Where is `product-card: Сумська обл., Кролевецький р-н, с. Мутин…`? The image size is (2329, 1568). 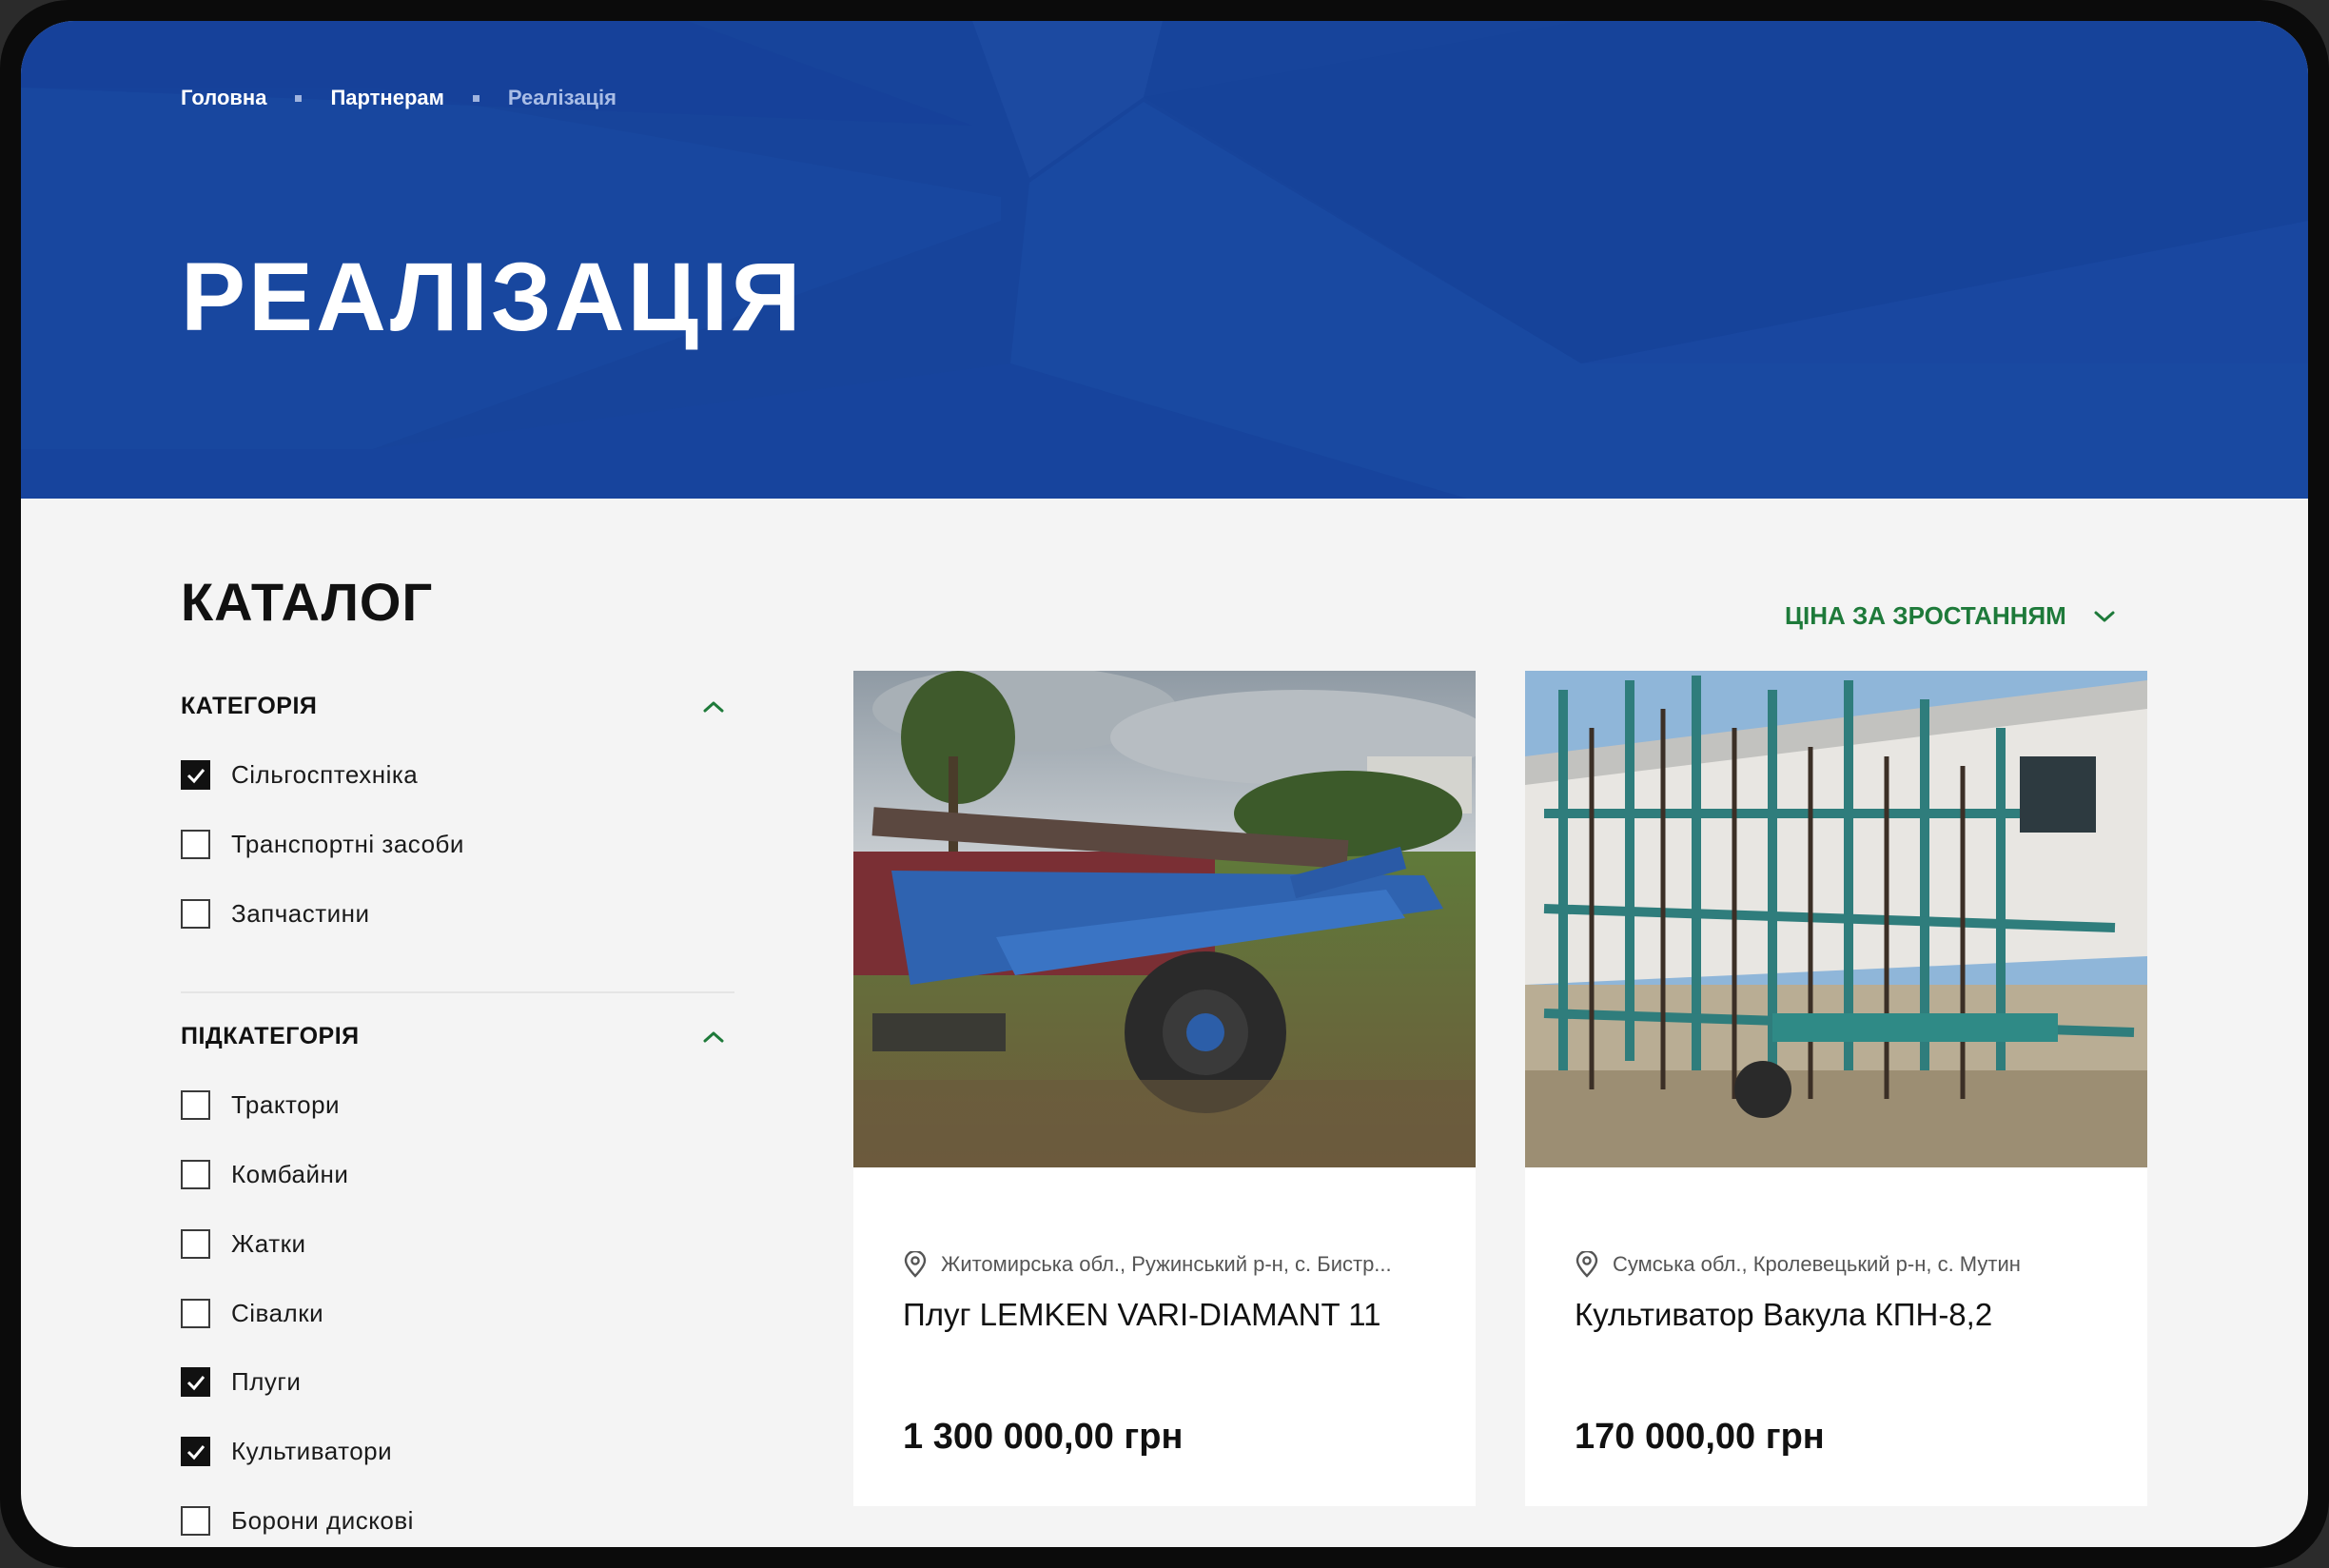 product-card: Сумська обл., Кролевецький р-н, с. Мутин… is located at coordinates (1836, 1088).